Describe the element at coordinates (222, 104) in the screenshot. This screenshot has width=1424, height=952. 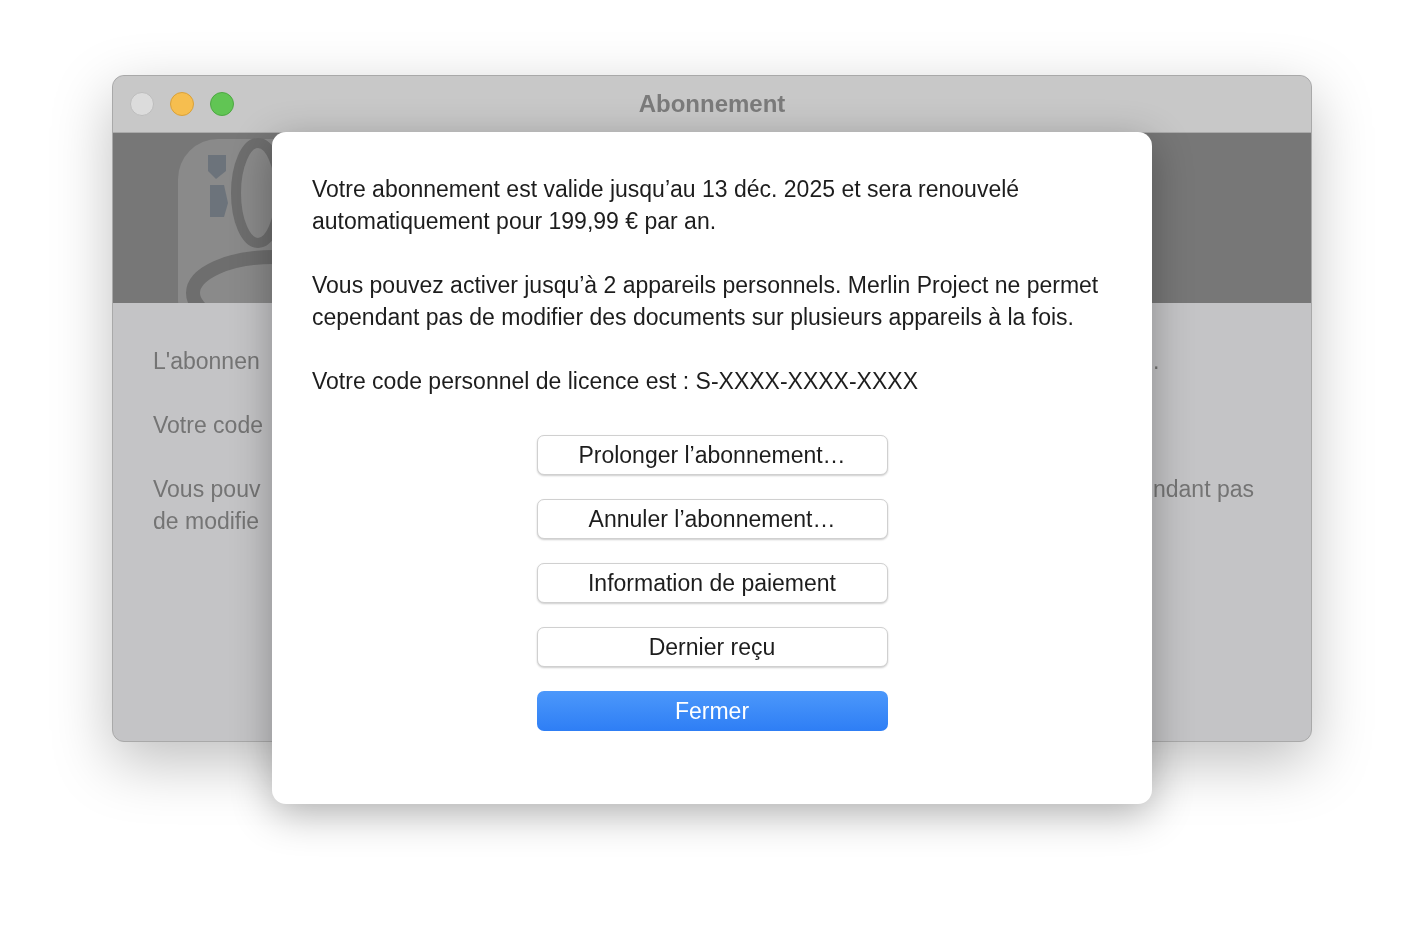
I see `zoom-button` at that location.